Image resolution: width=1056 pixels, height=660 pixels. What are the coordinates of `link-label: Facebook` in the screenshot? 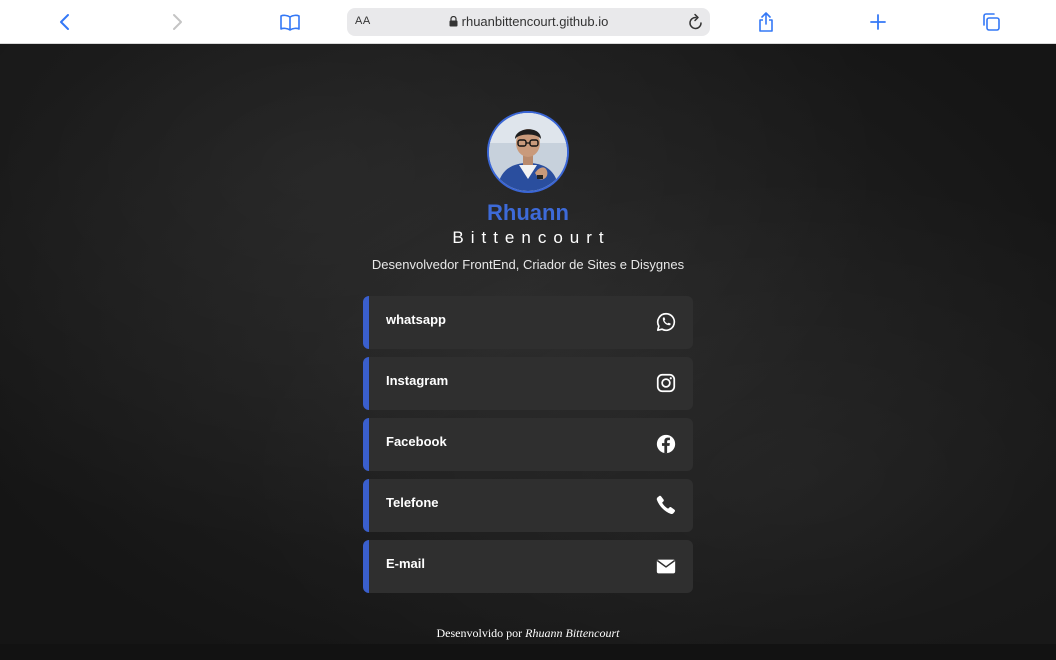 It's located at (416, 441).